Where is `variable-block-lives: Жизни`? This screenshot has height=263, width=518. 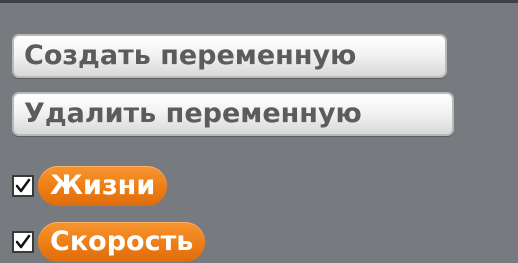 variable-block-lives: Жизни is located at coordinates (103, 186).